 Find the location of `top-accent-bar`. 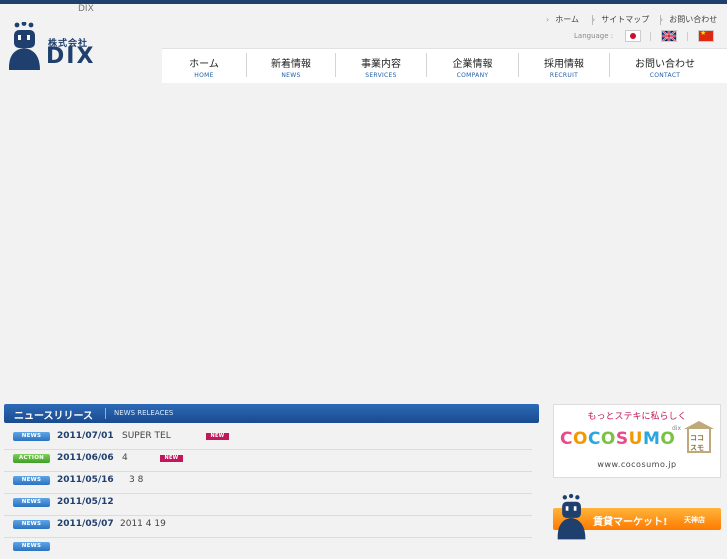

top-accent-bar is located at coordinates (363, 2).